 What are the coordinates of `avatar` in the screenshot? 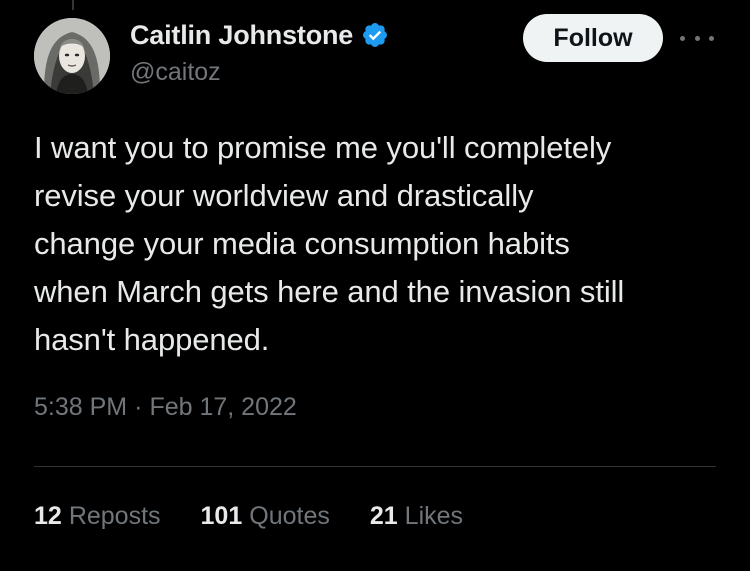 It's located at (72, 56).